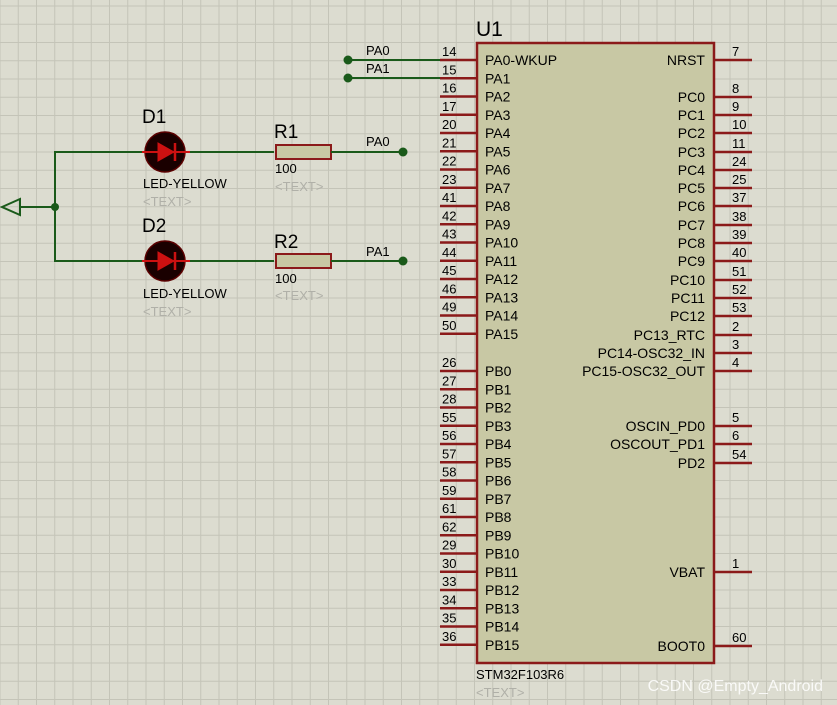  Describe the element at coordinates (739, 179) in the screenshot. I see `pin-number: 25` at that location.